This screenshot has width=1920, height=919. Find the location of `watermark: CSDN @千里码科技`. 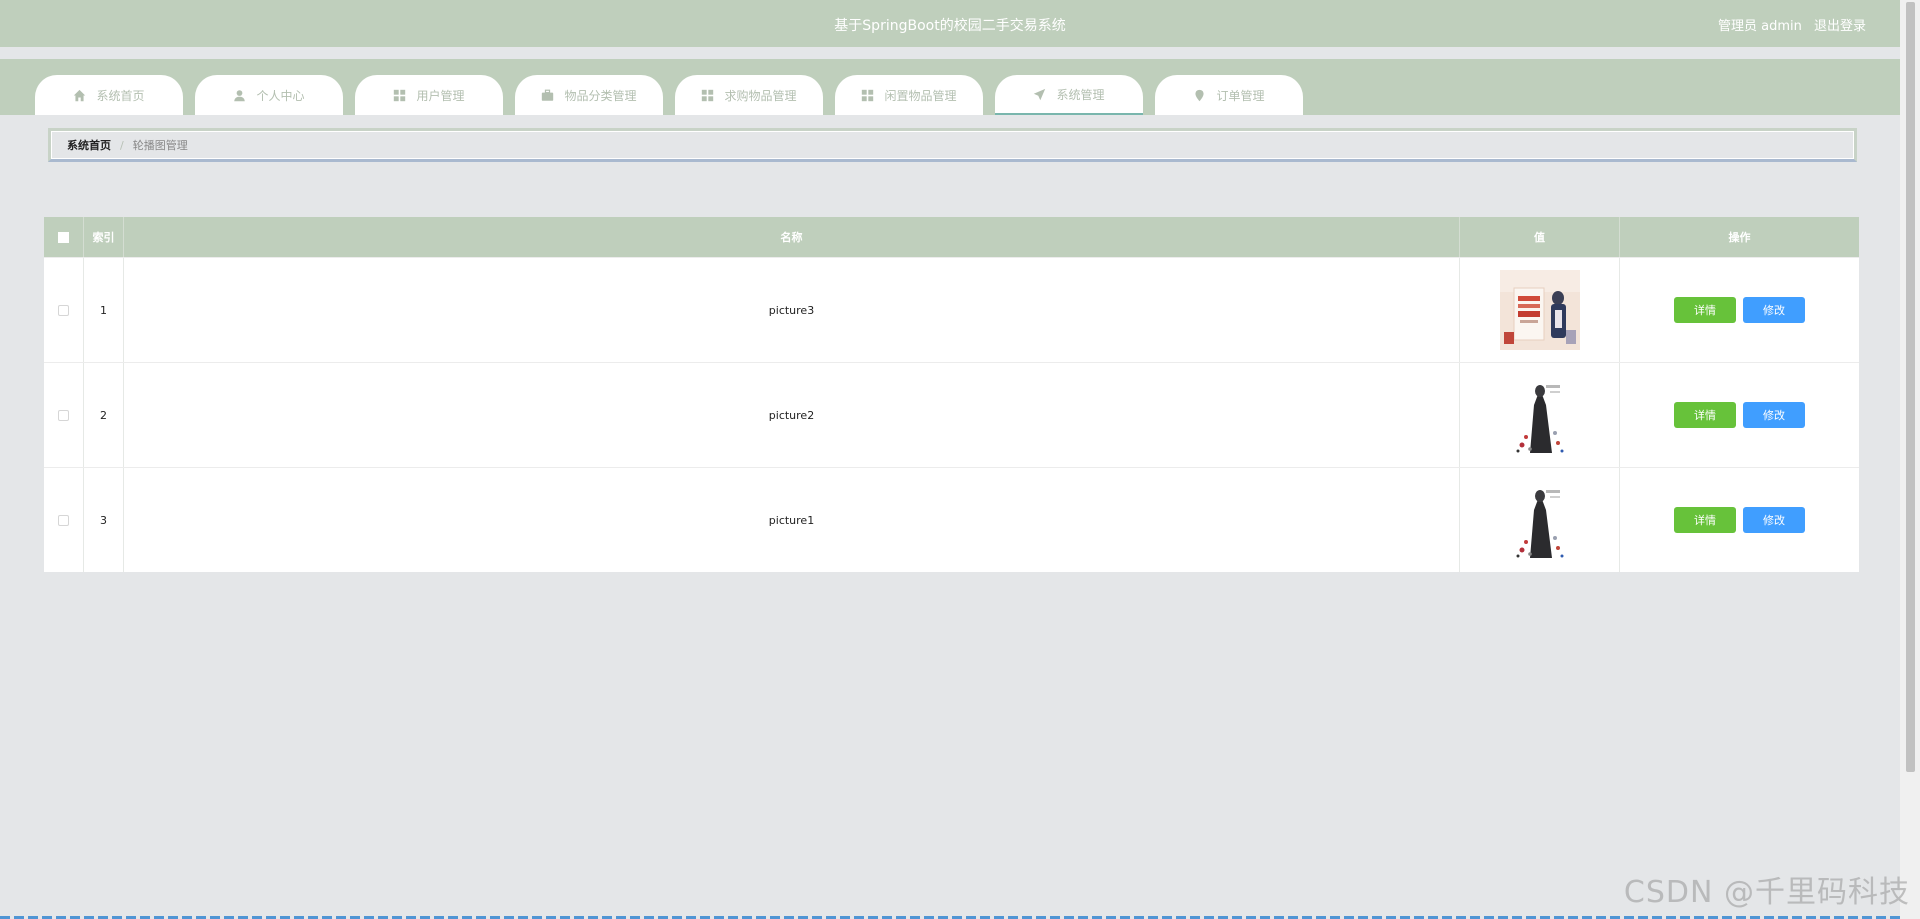

watermark: CSDN @千里码科技 is located at coordinates (1766, 892).